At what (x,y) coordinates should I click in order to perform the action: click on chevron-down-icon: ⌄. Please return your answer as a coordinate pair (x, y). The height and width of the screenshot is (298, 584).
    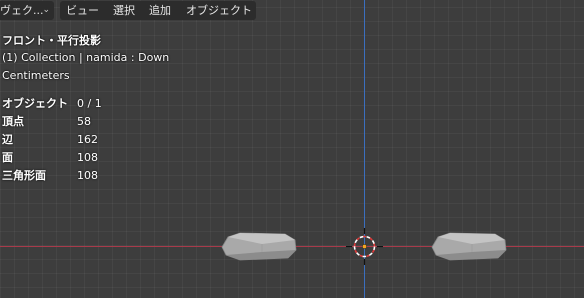
    Looking at the image, I should click on (46, 10).